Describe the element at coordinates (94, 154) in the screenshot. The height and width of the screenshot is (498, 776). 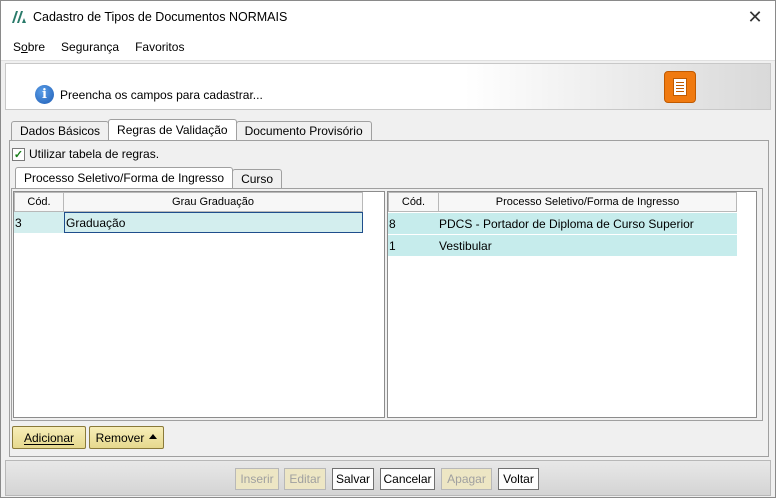
I see `use-rules-label: Utilizar tabela de regras.` at that location.